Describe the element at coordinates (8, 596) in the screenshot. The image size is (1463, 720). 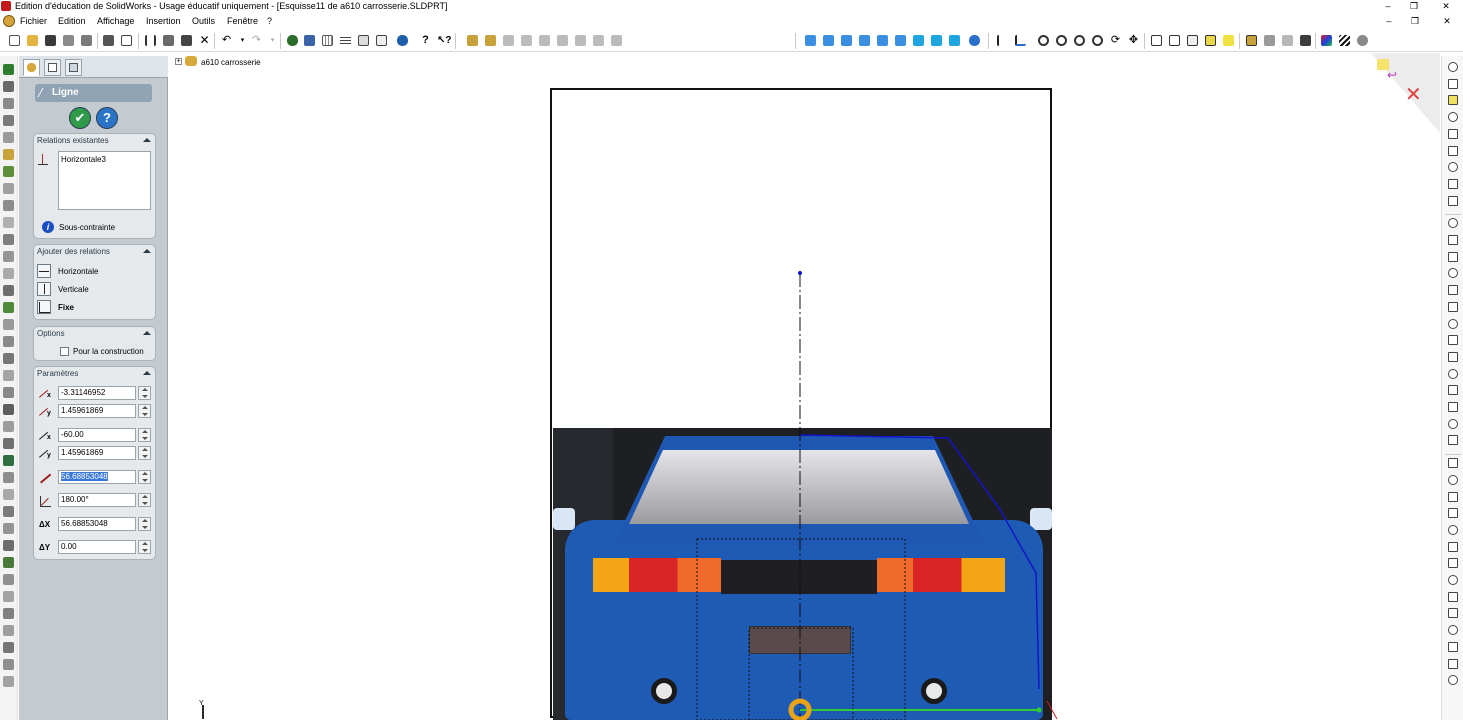
I see `split-line-icon` at that location.